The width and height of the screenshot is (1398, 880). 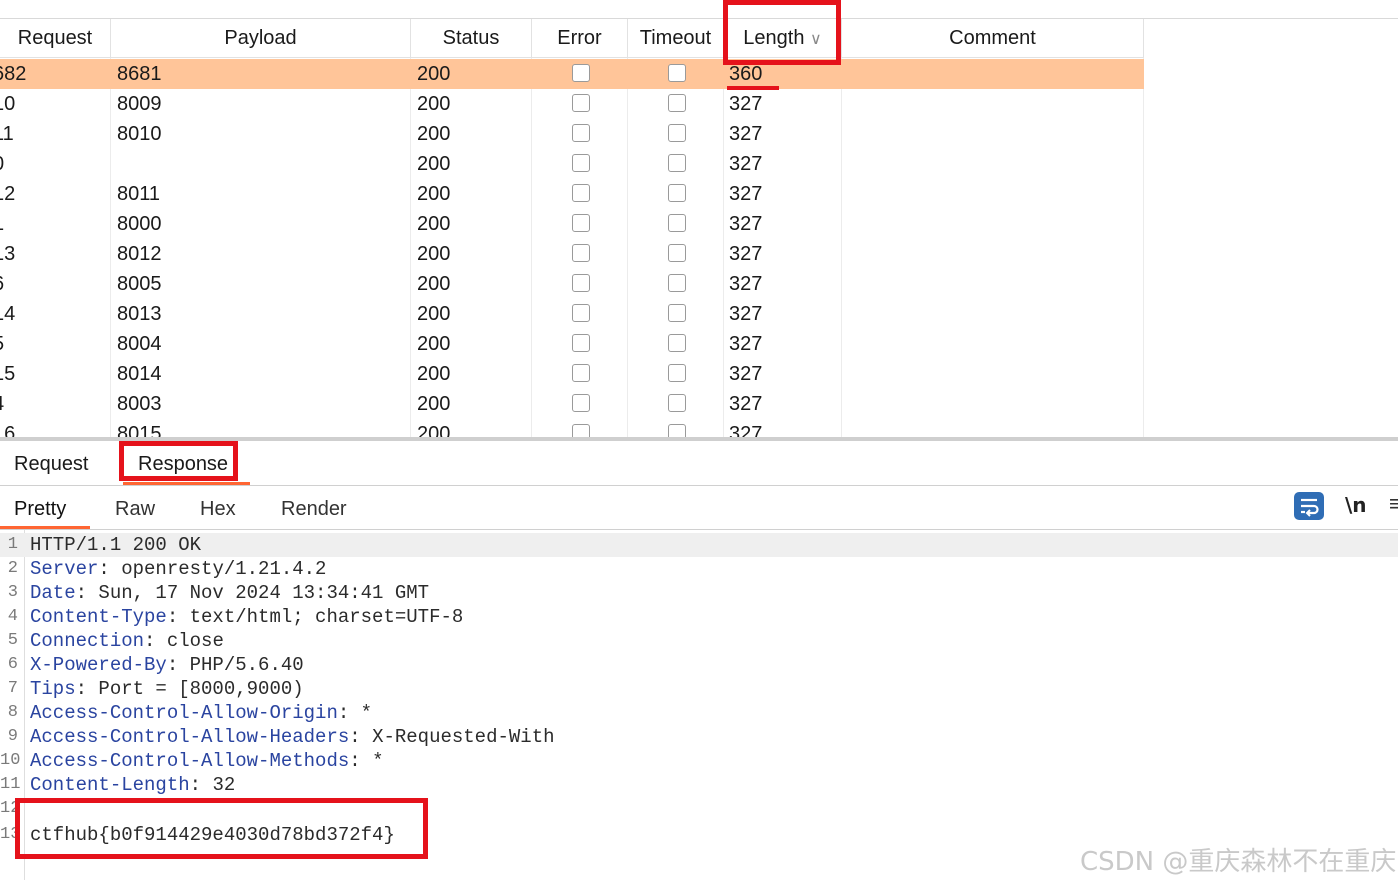 What do you see at coordinates (55, 38) in the screenshot?
I see `column-header-request: Request` at bounding box center [55, 38].